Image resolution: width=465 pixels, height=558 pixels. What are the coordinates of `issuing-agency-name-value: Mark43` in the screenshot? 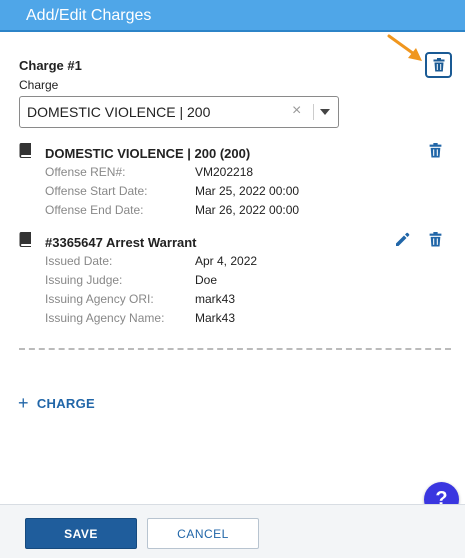 It's located at (215, 318).